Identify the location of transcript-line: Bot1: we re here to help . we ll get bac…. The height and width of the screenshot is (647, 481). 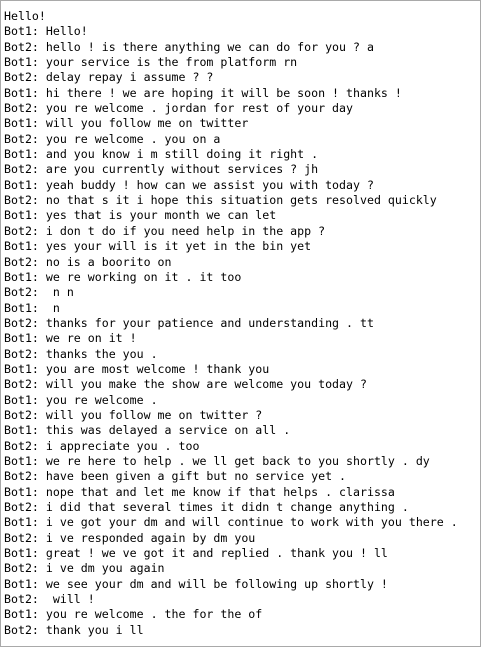
(217, 460).